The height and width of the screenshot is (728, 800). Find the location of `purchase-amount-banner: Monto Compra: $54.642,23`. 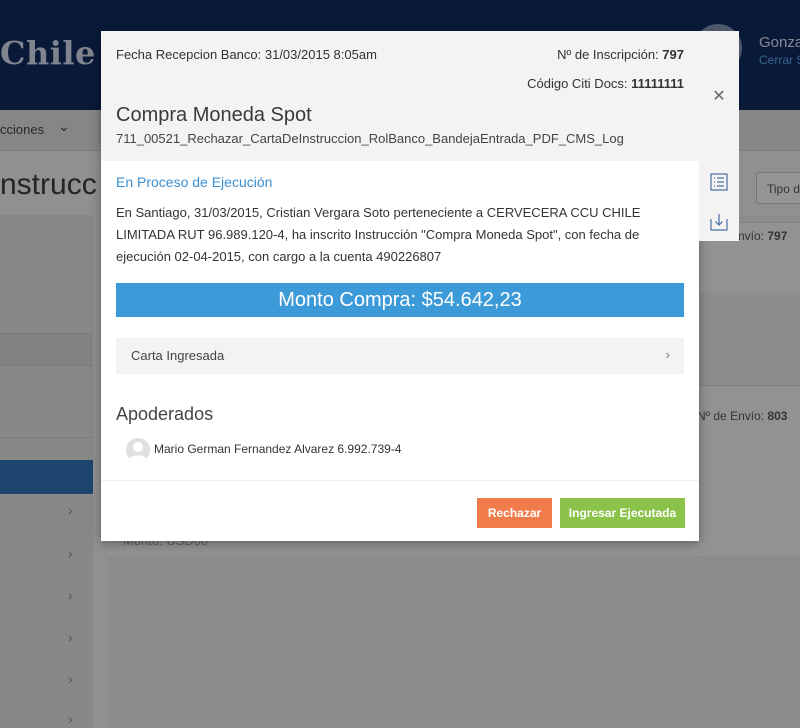

purchase-amount-banner: Monto Compra: $54.642,23 is located at coordinates (400, 300).